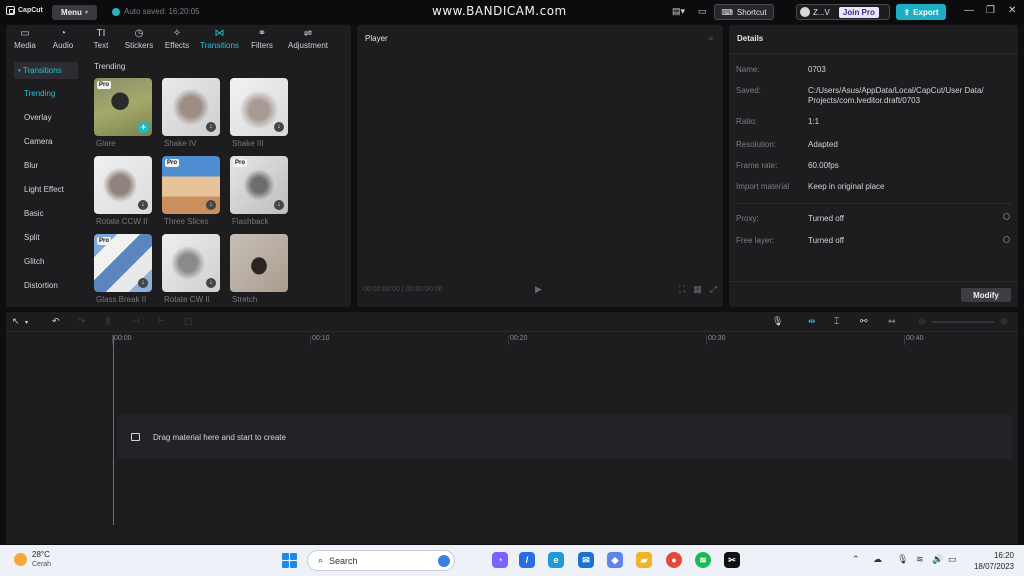  I want to click on proxy-info-icon, so click(1006, 216).